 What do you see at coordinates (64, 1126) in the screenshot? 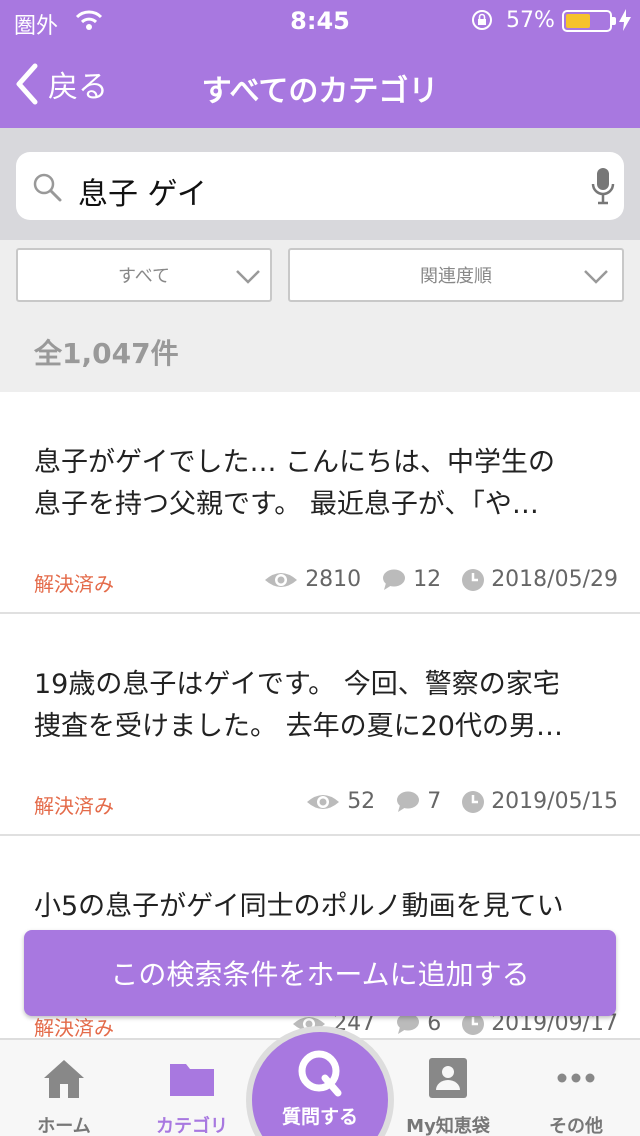
I see `tab-home-label: ホーム` at bounding box center [64, 1126].